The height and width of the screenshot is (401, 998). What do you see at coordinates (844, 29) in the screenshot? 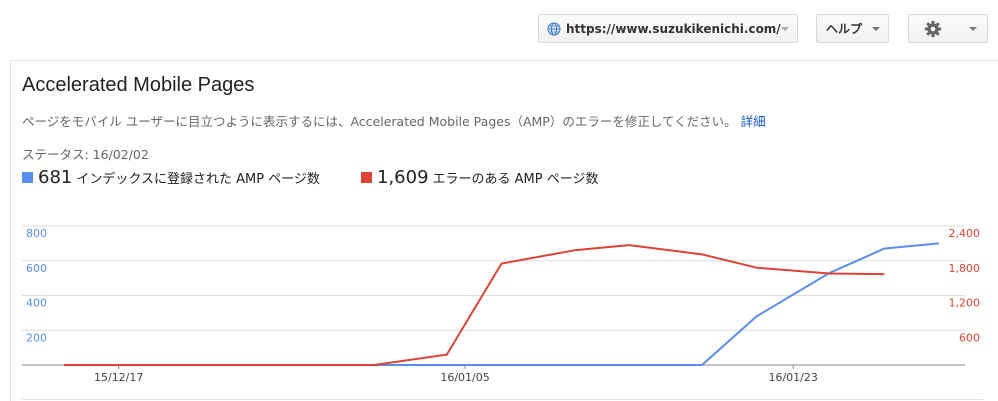
I see `help-label: ヘルプ` at bounding box center [844, 29].